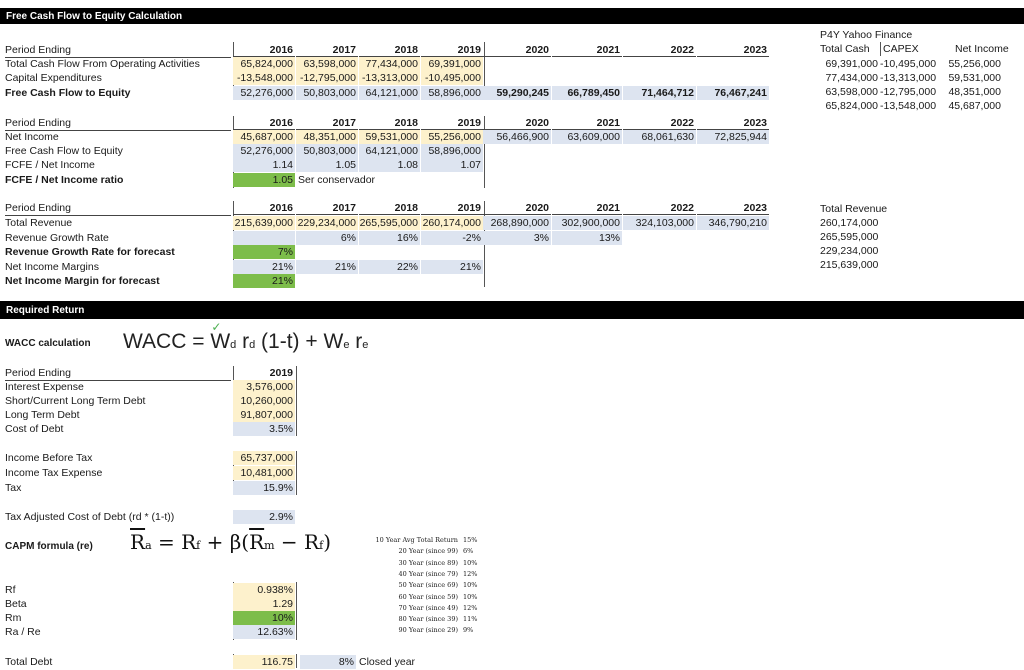  I want to click on yahoo-cell: 59,531,000, so click(974, 78).